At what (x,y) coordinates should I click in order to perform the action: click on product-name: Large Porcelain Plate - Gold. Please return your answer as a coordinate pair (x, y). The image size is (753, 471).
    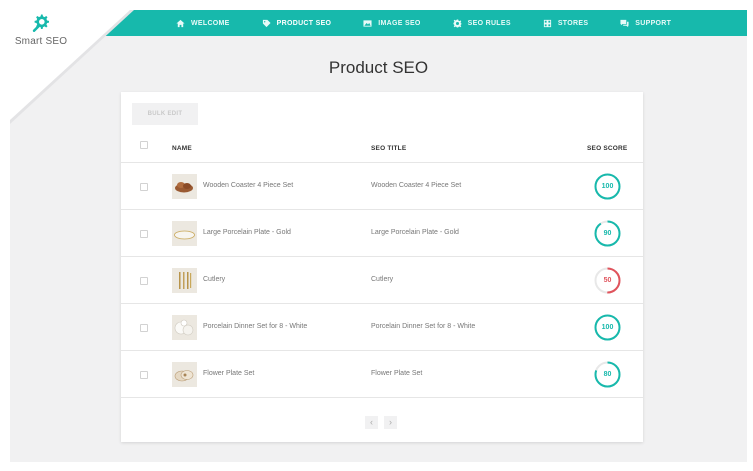
    Looking at the image, I should click on (247, 232).